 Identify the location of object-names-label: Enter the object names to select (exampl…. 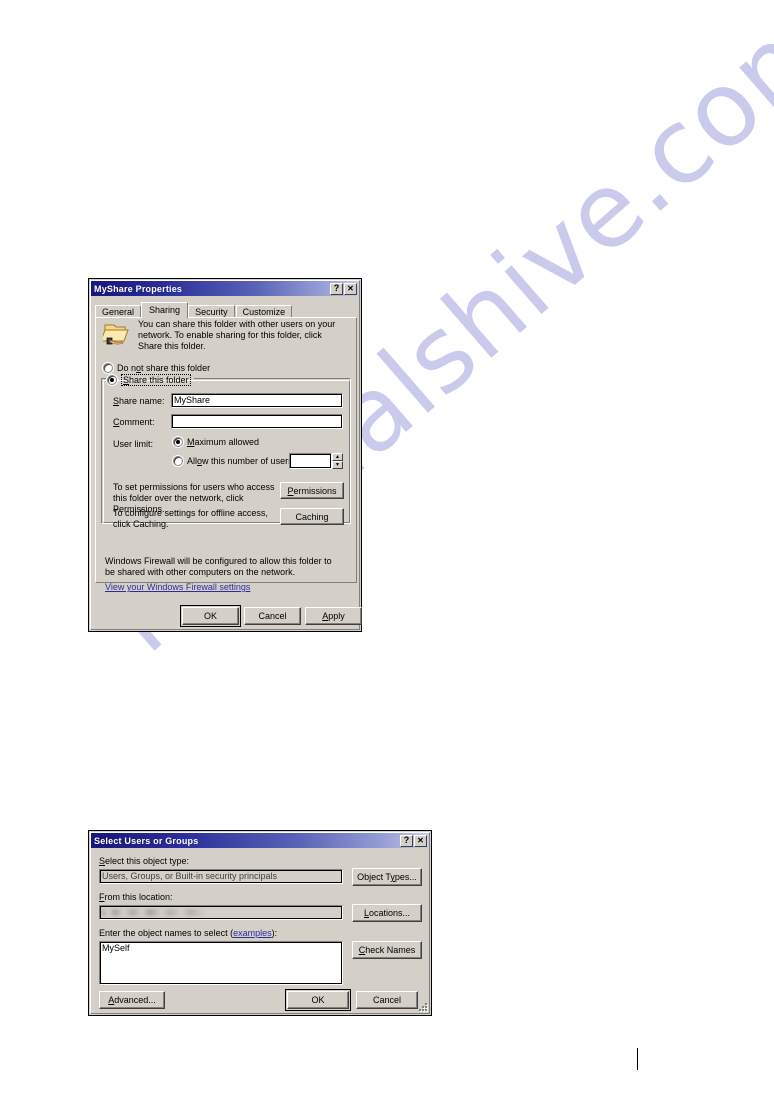
(188, 933).